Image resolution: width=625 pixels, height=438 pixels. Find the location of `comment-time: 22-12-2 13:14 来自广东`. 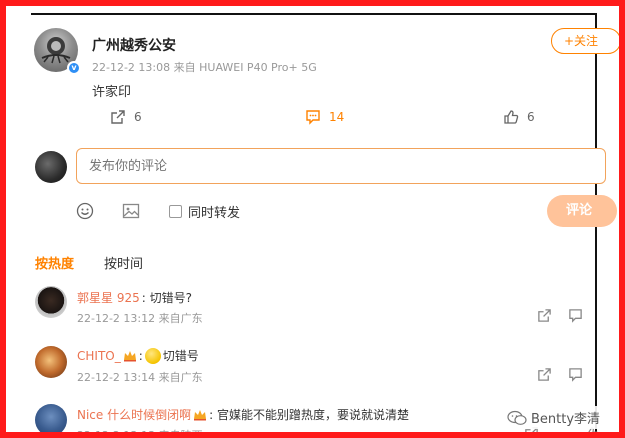

comment-time: 22-12-2 13:14 来自广东 is located at coordinates (140, 377).